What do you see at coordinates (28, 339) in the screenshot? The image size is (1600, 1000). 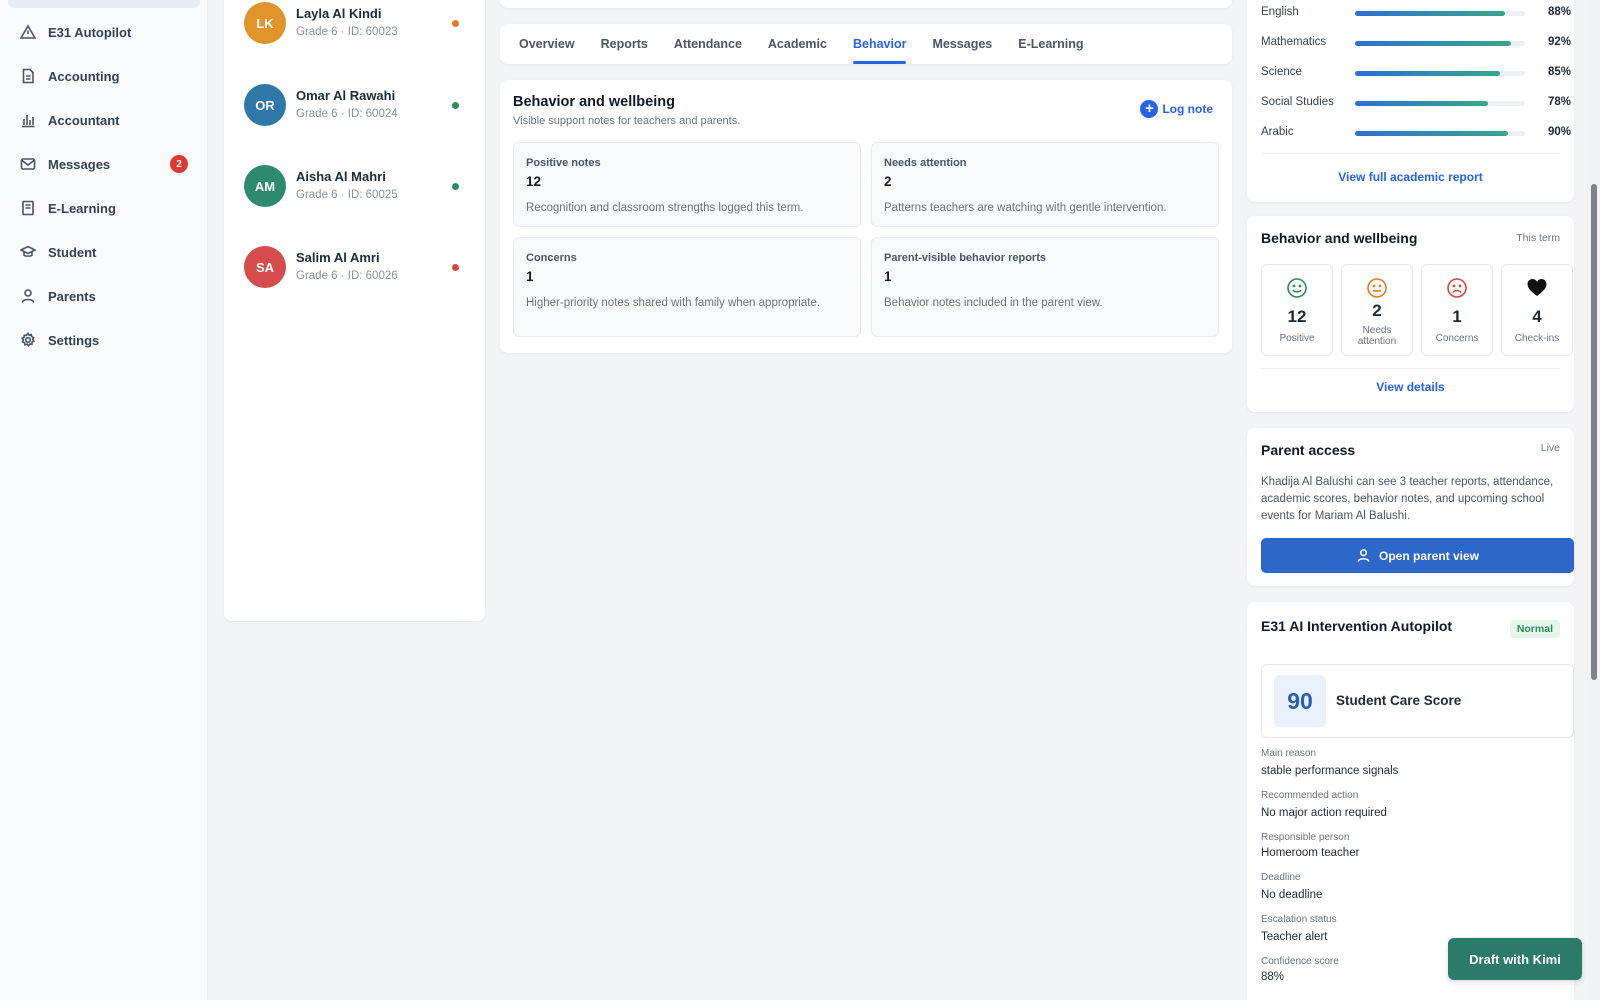 I see `gear-icon` at bounding box center [28, 339].